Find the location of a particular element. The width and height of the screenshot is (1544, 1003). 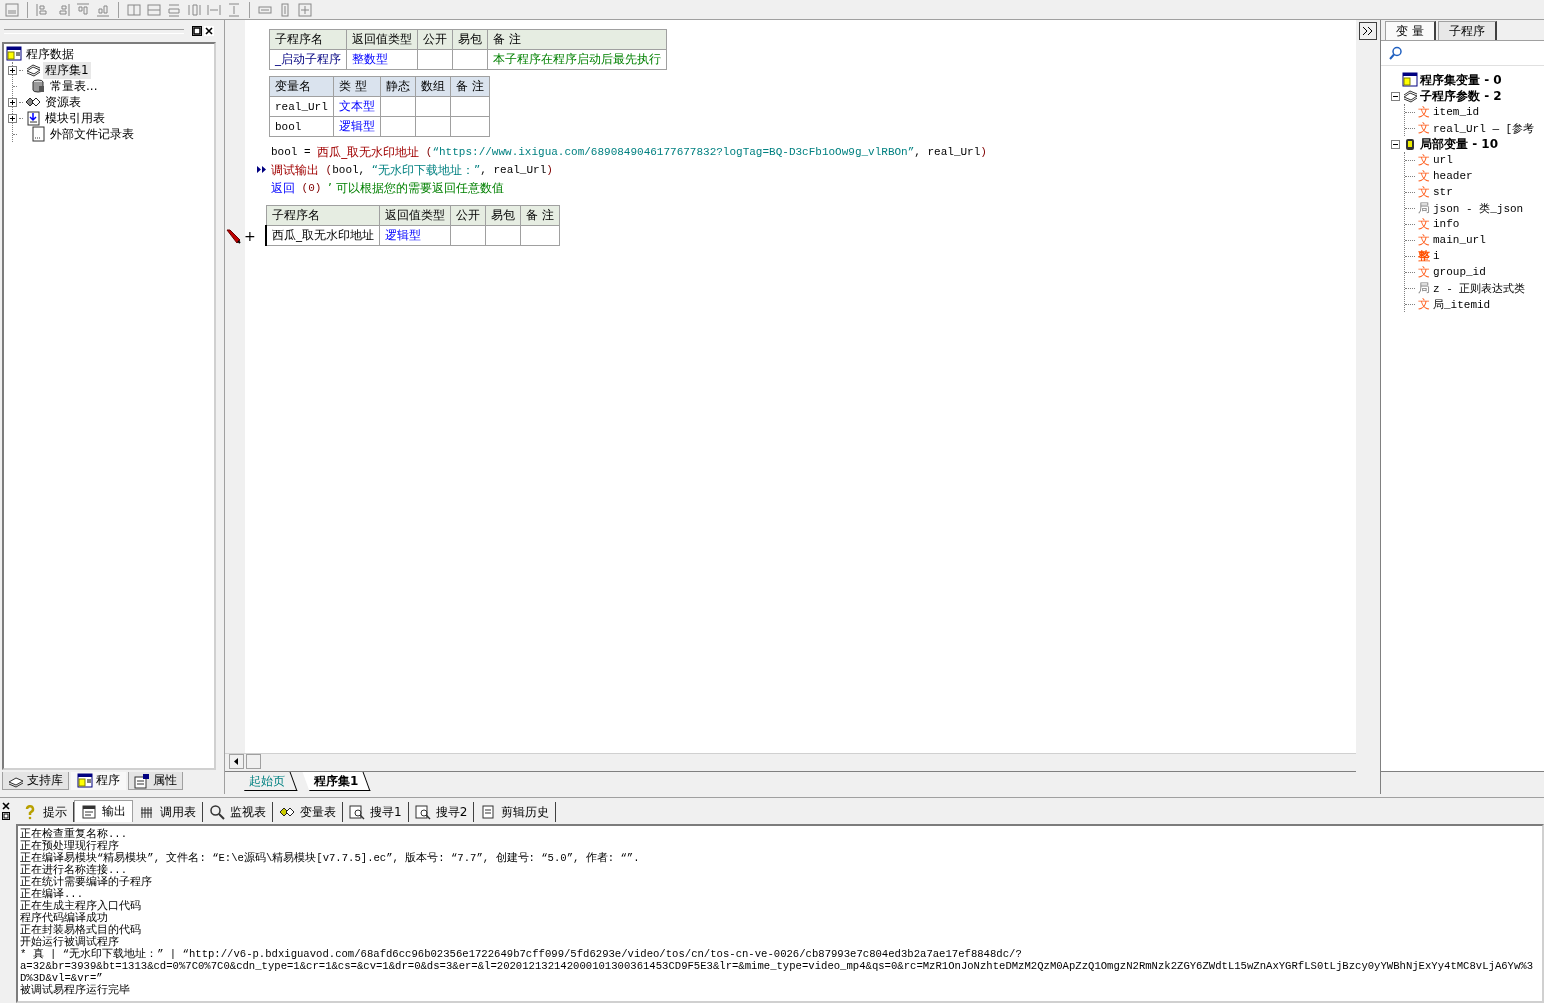

column-header: 类 型 is located at coordinates (357, 86).